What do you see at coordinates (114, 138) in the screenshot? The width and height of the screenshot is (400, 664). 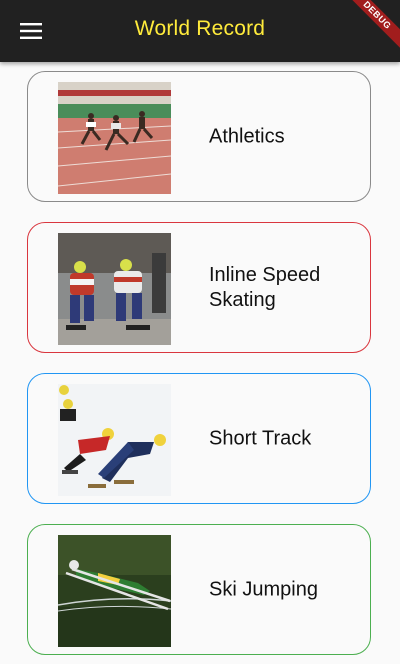 I see `athletics-image` at bounding box center [114, 138].